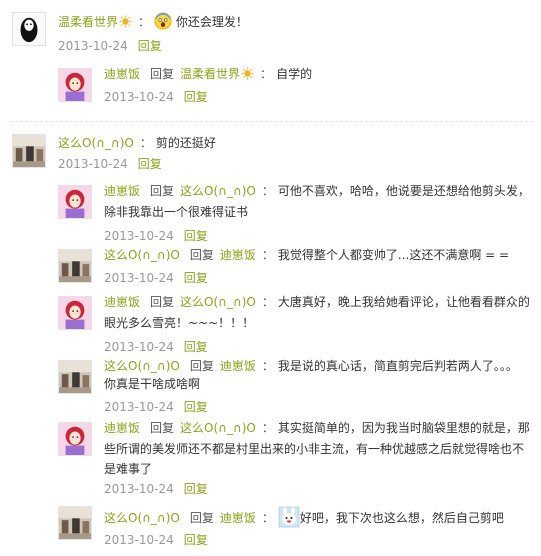  I want to click on reply-text: 我觉得整个人都变帅了...这还不满意啊 = =, so click(393, 255).